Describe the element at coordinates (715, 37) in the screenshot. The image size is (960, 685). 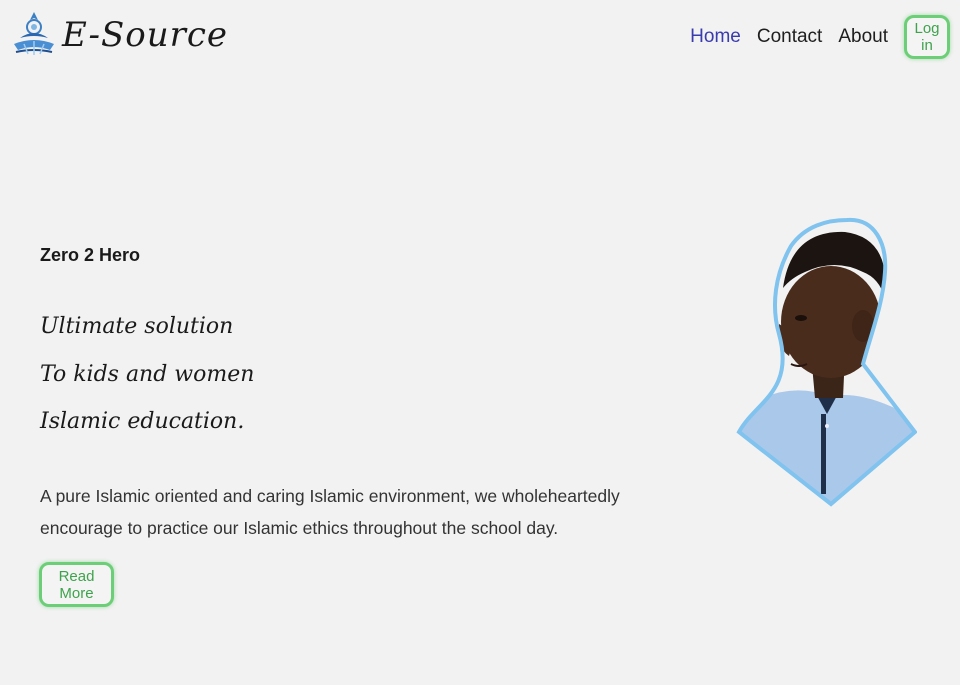
I see `nav-home-link: Home` at that location.